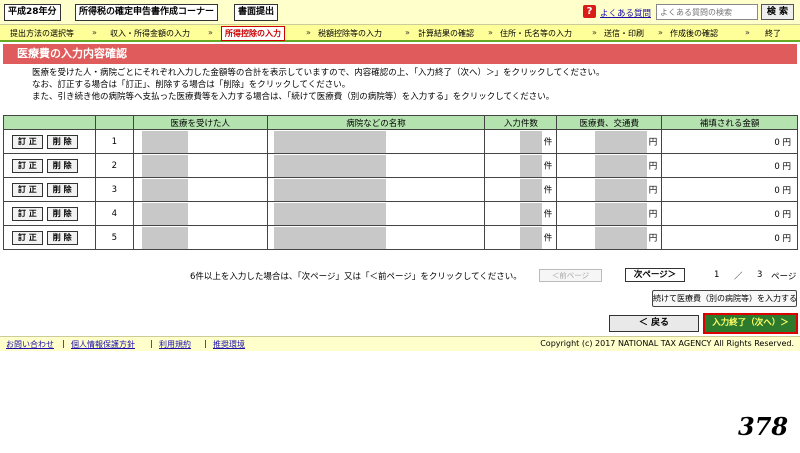 Image resolution: width=800 pixels, height=453 pixels. What do you see at coordinates (654, 323) in the screenshot?
I see `back-button: ＜ 戻る` at bounding box center [654, 323].